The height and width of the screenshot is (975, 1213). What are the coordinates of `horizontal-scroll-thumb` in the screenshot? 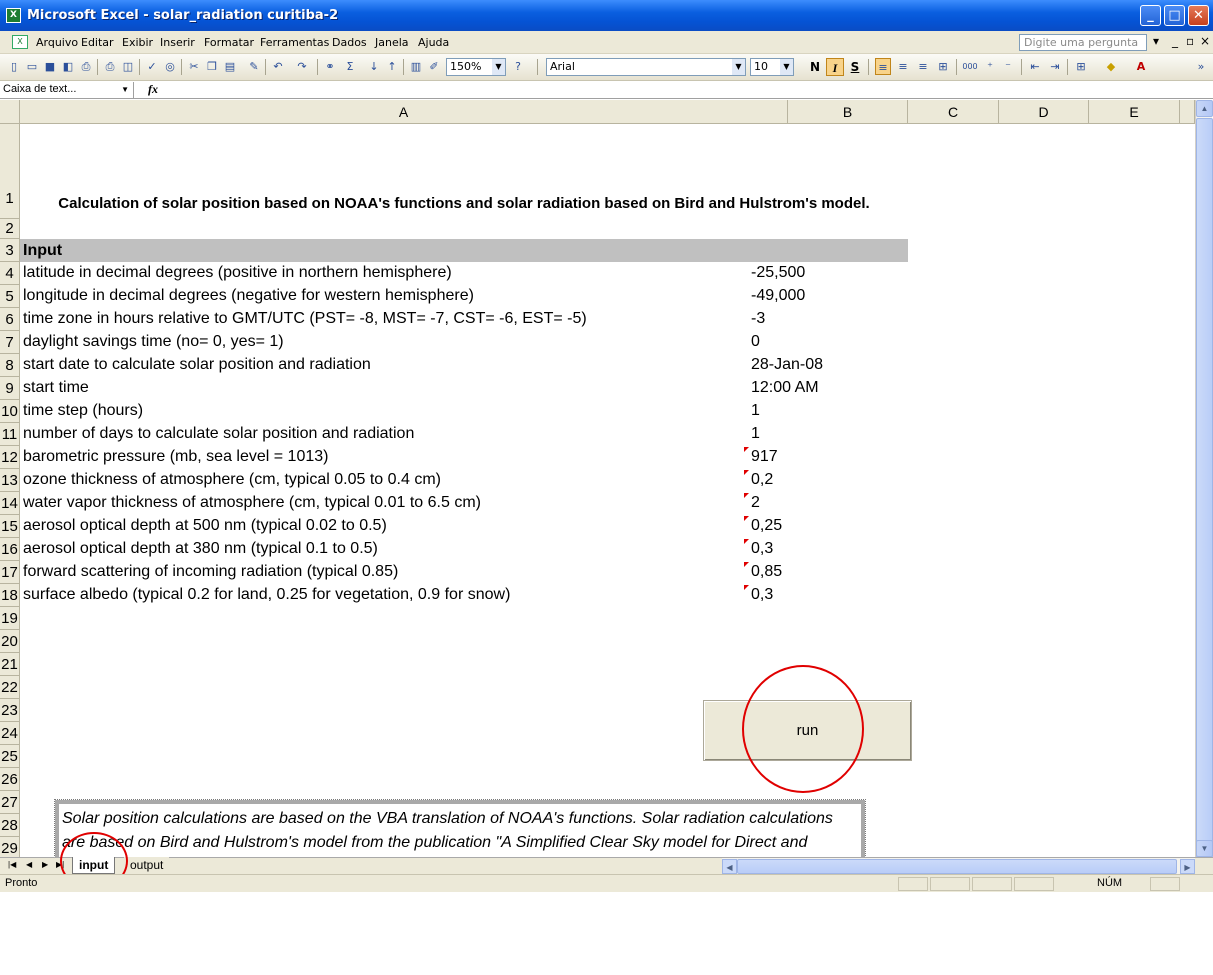 It's located at (957, 866).